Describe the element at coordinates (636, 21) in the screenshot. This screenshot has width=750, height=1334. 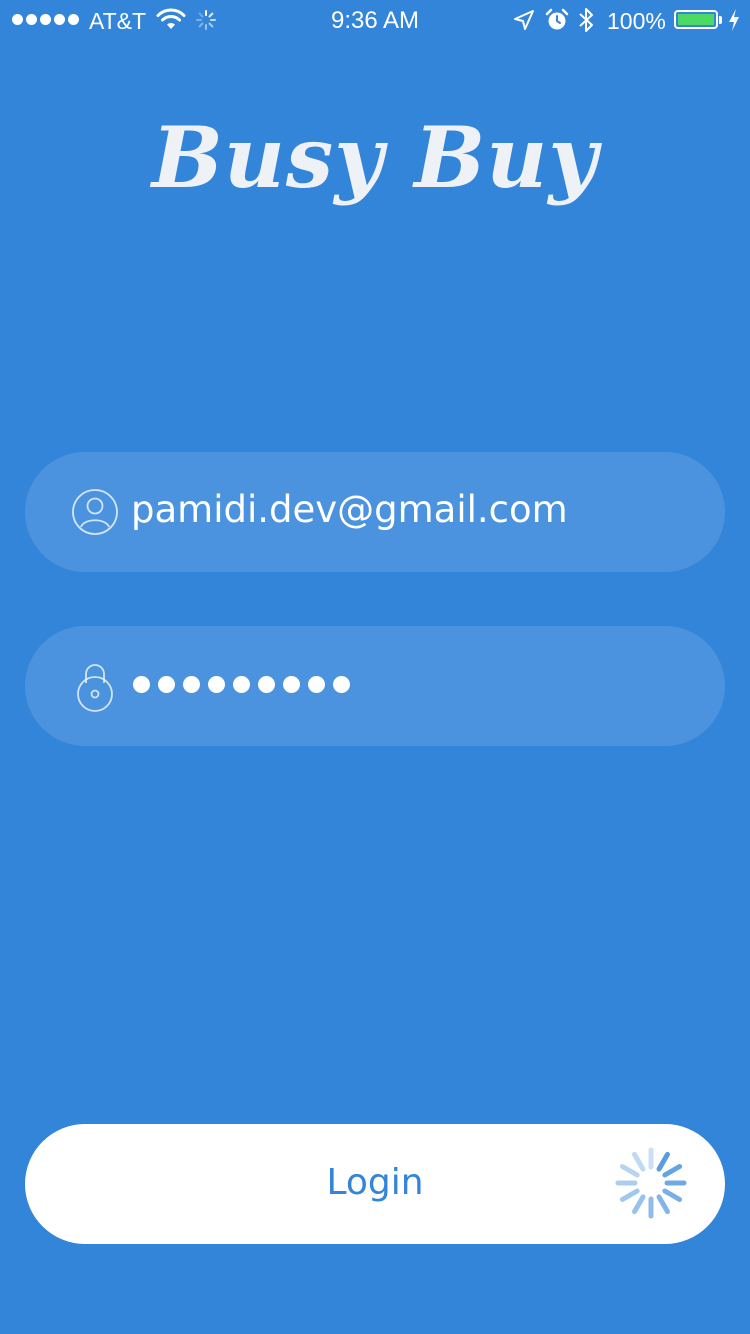
I see `battery-percent: 100%` at that location.